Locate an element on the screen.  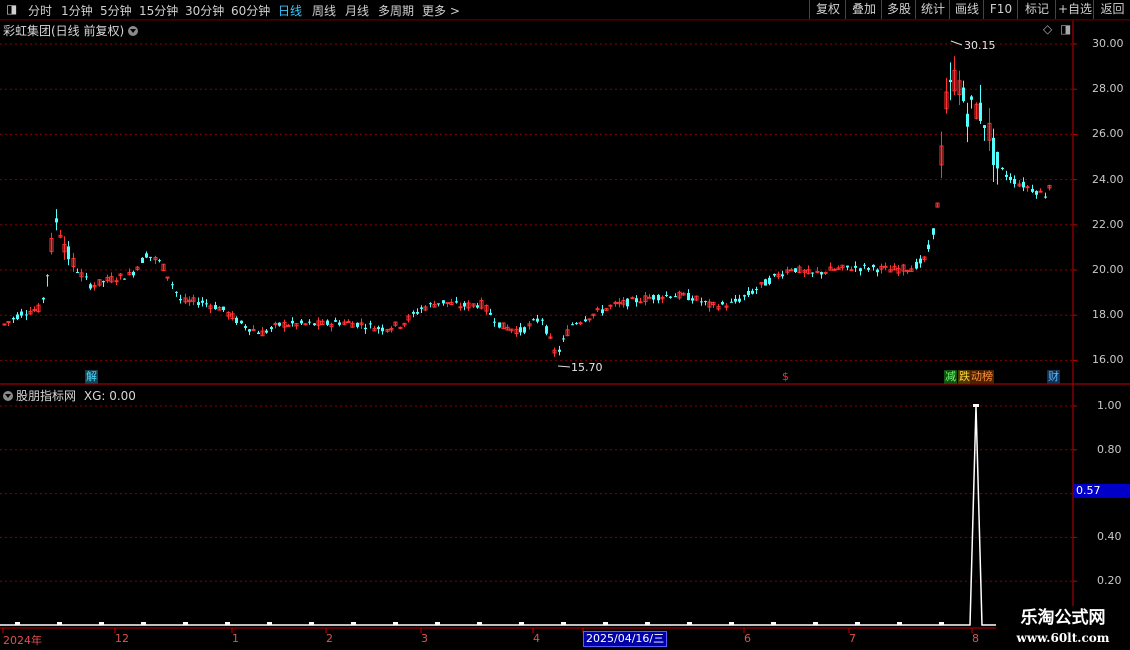
ind-tick-020: 0.20 is located at coordinates (1109, 580).